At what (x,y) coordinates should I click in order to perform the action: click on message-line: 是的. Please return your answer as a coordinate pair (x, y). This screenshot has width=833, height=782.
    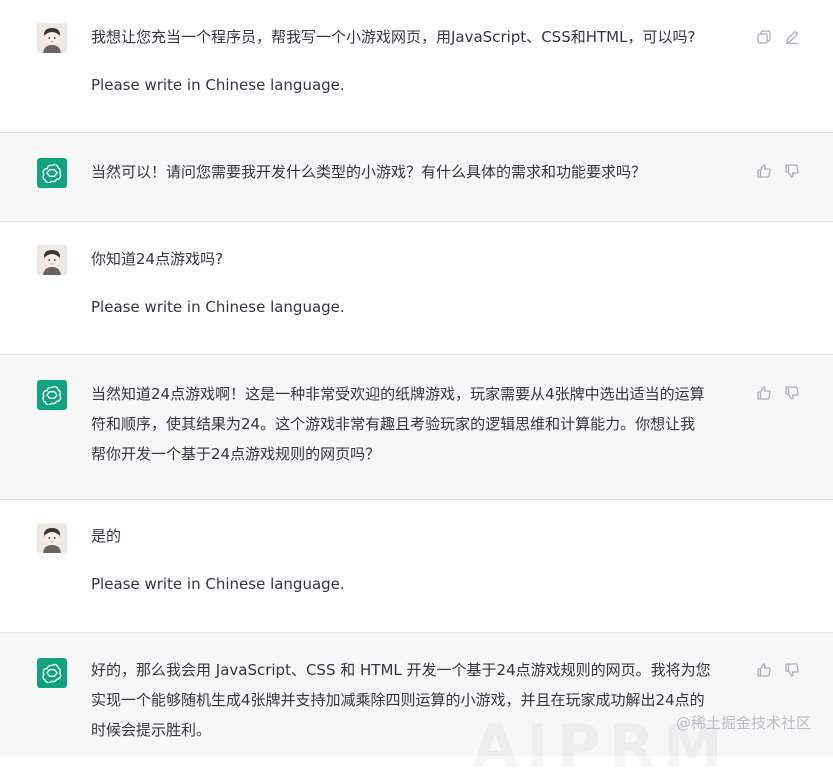
    Looking at the image, I should click on (106, 536).